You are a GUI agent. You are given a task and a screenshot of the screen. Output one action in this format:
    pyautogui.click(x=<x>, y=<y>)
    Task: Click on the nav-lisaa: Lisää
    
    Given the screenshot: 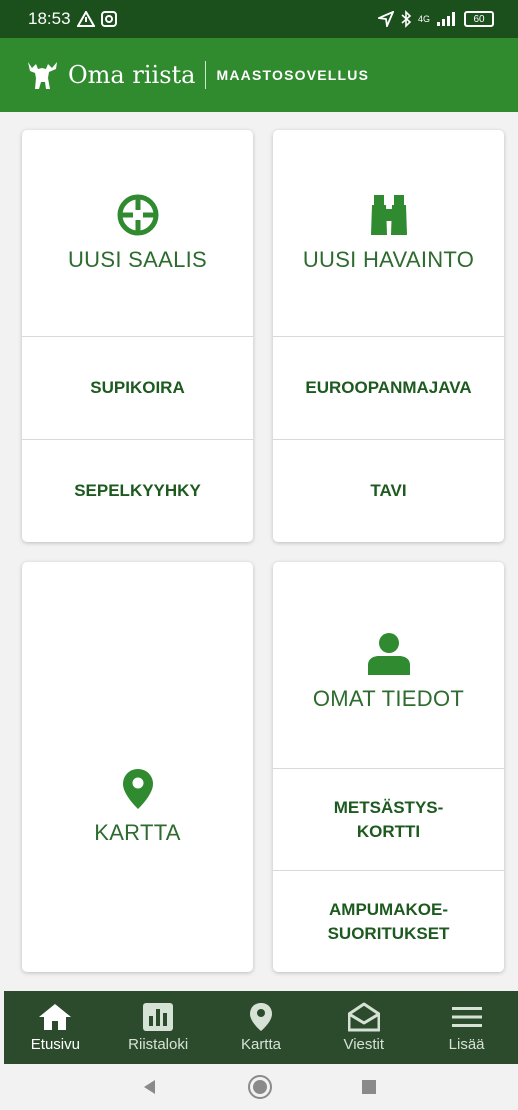 What is the action you would take?
    pyautogui.click(x=467, y=1027)
    